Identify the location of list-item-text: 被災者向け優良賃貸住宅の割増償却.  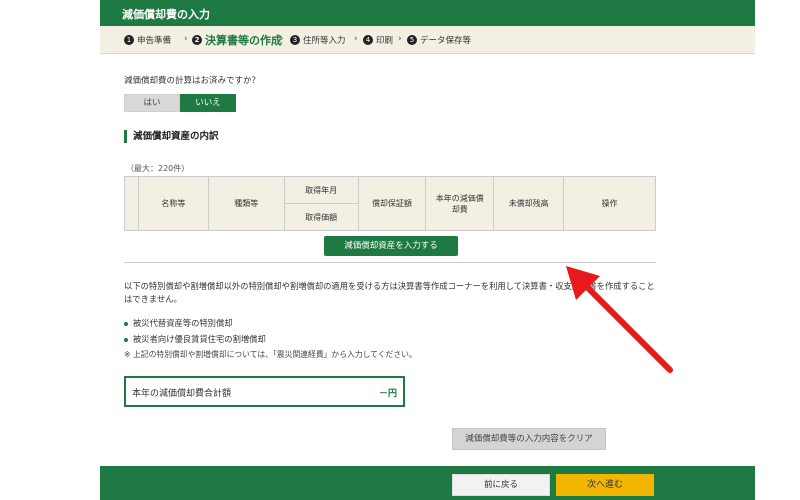
(199, 339).